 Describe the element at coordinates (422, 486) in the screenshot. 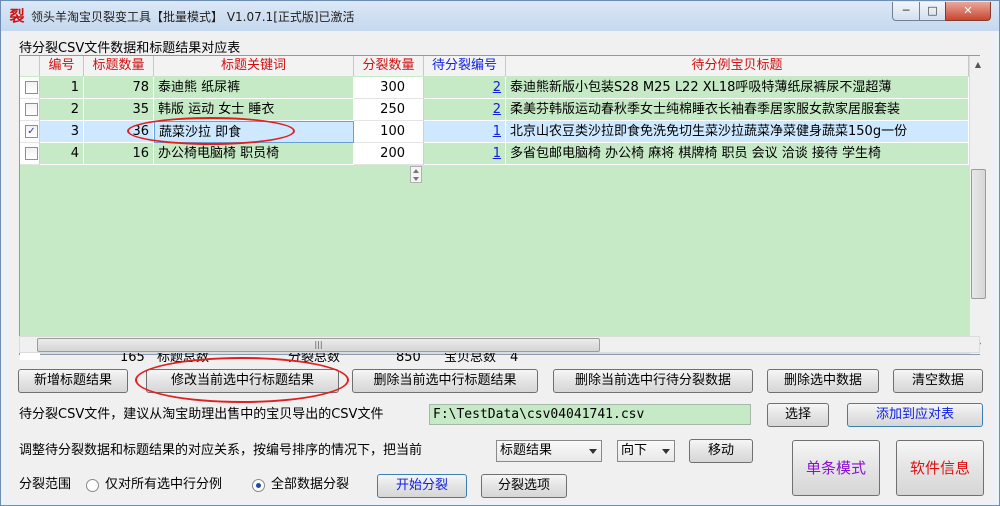

I see `start-split-button: 开始分裂` at that location.